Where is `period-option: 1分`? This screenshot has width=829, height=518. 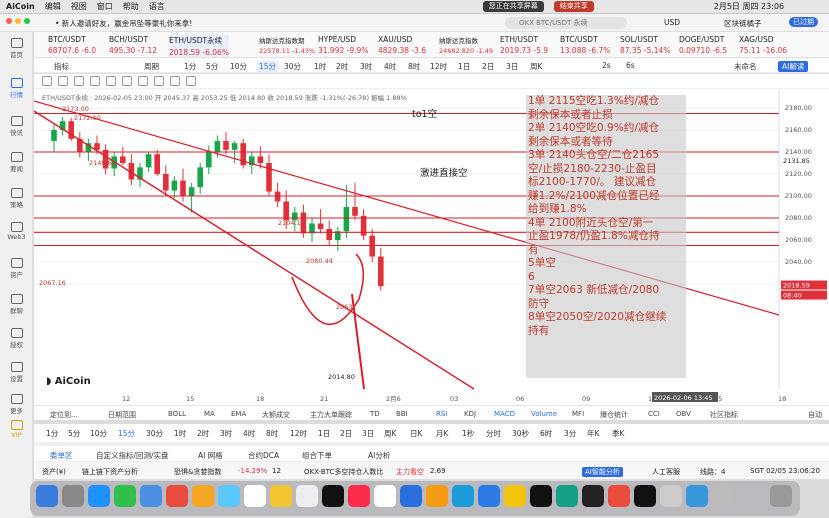
period-option: 1分 is located at coordinates (52, 433).